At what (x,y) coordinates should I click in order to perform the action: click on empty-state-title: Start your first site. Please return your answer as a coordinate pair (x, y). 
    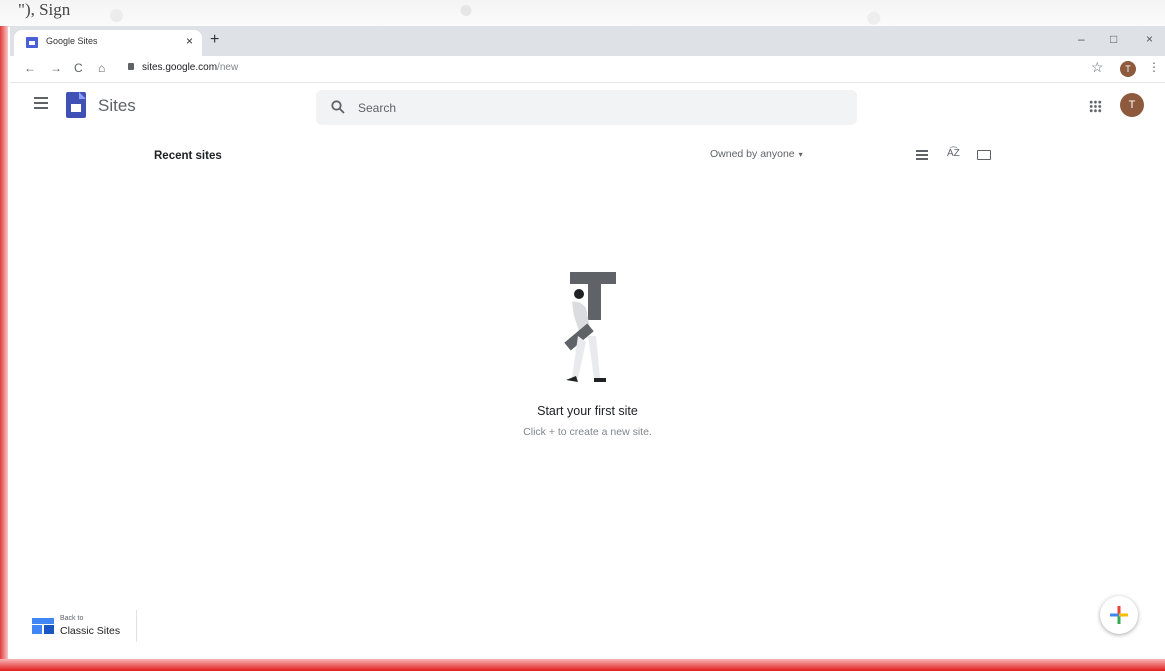
    Looking at the image, I should click on (587, 411).